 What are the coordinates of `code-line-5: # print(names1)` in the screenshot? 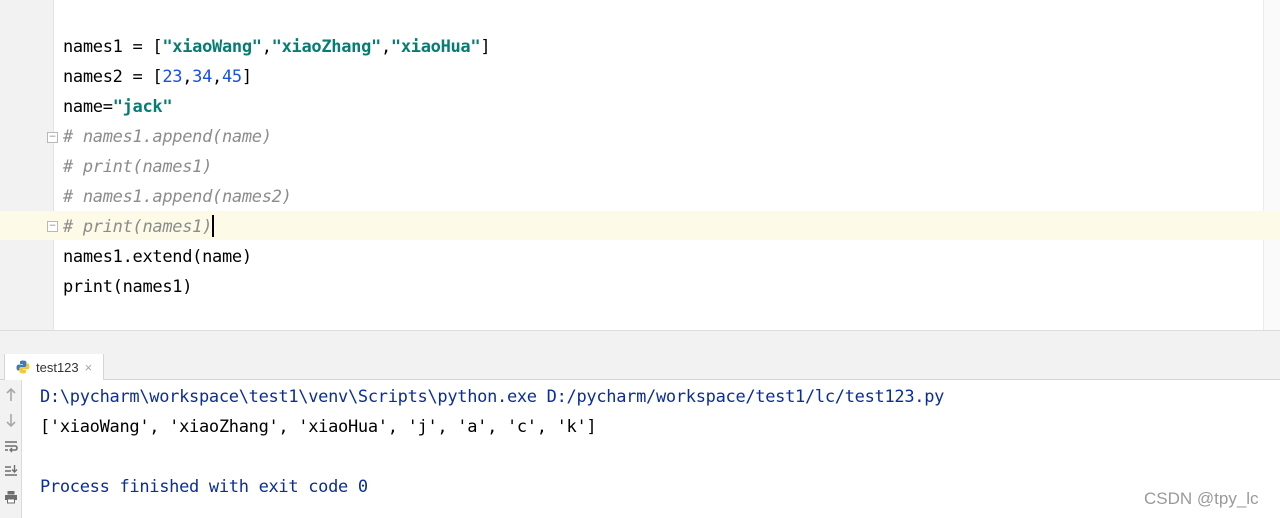 It's located at (137, 167).